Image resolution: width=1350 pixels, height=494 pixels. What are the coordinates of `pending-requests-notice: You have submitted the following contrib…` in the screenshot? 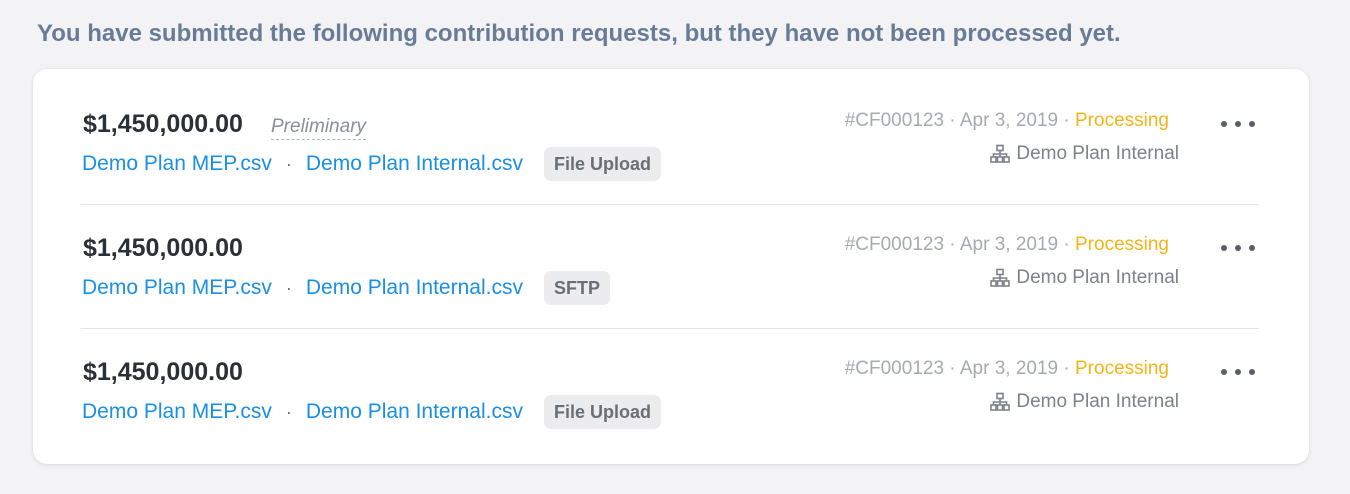 It's located at (579, 33).